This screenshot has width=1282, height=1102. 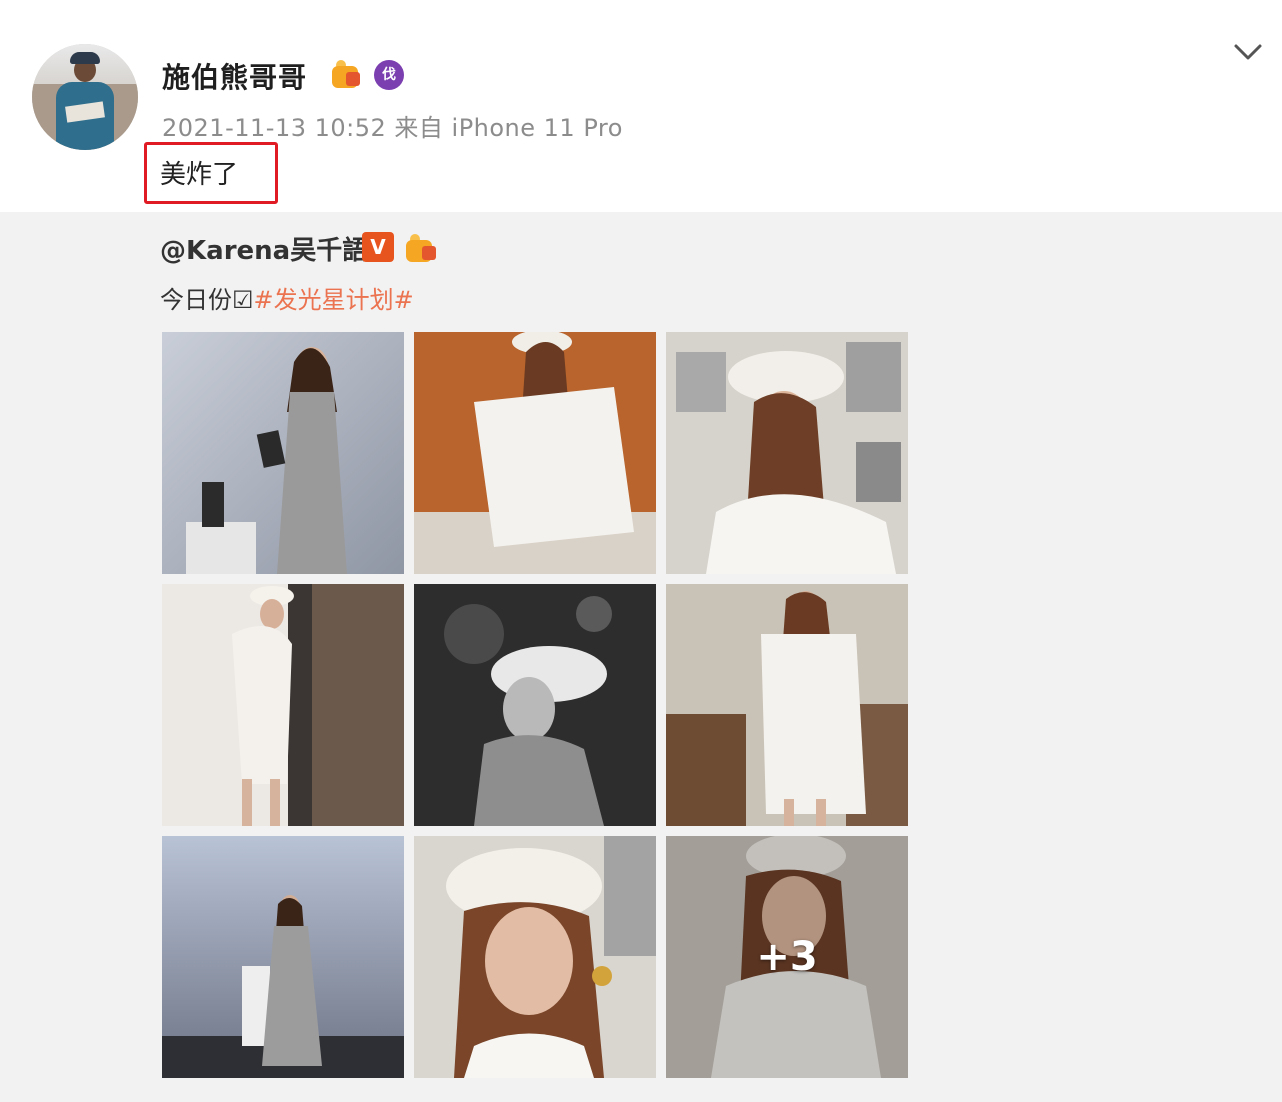 I want to click on photo-9: +3, so click(x=787, y=957).